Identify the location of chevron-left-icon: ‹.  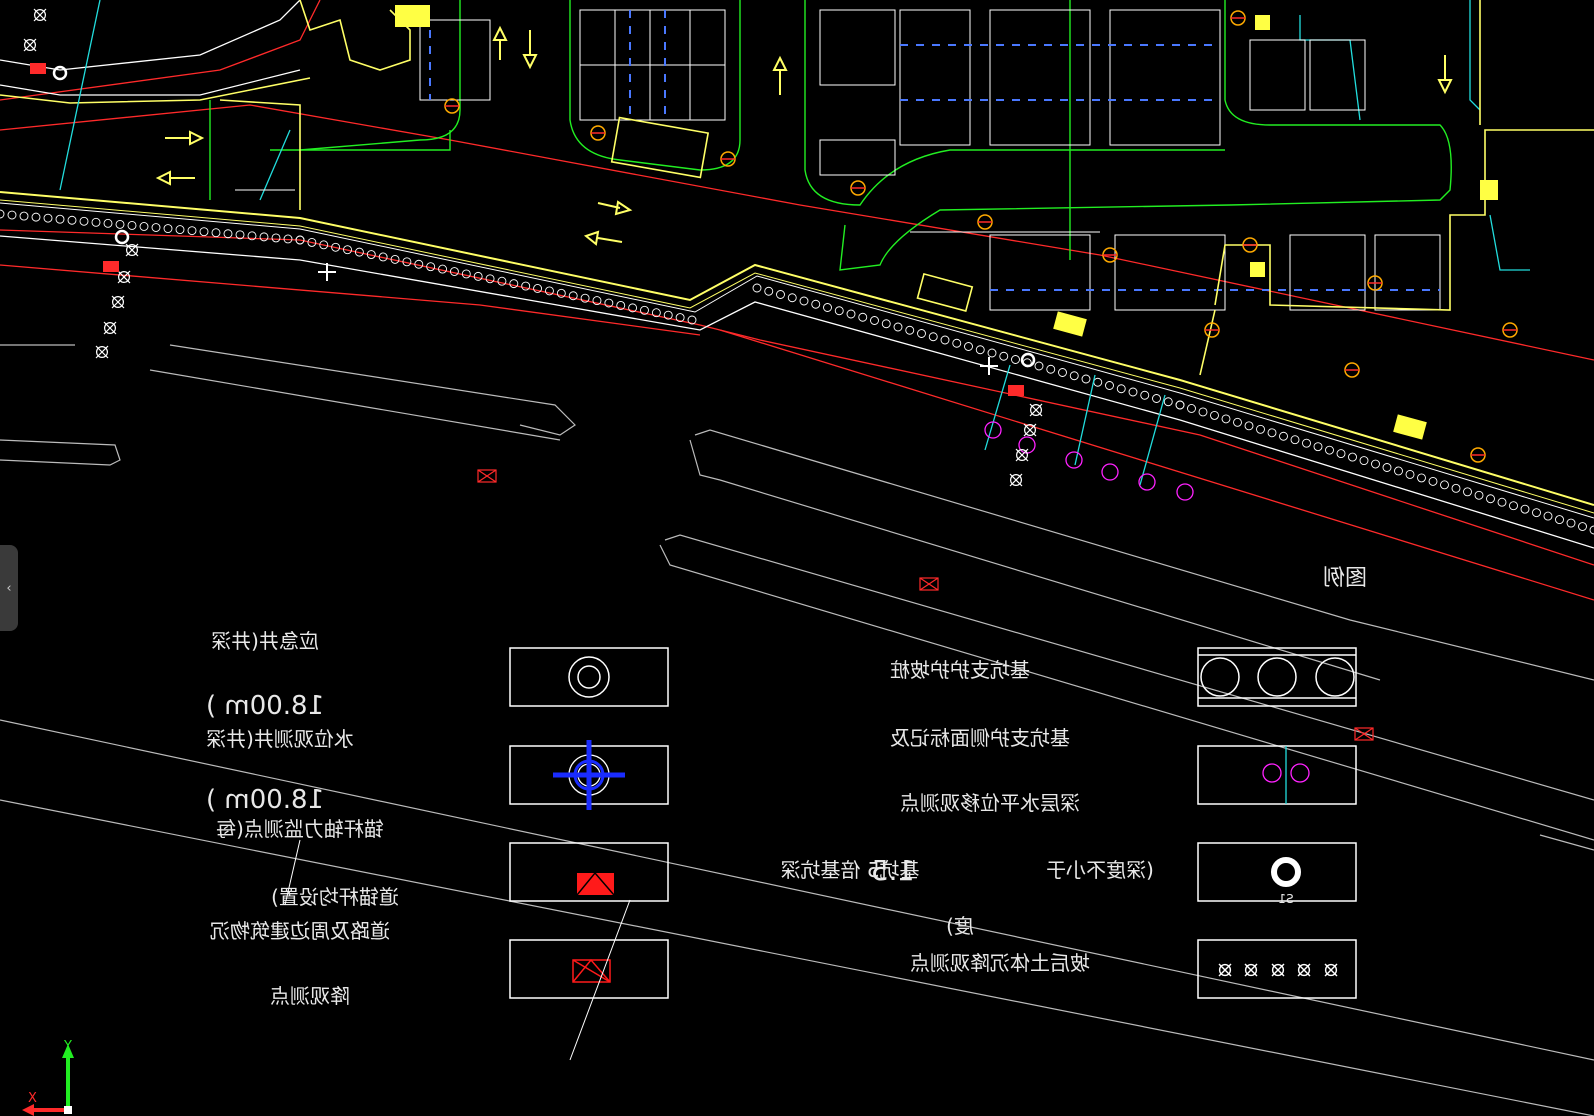
(9, 588).